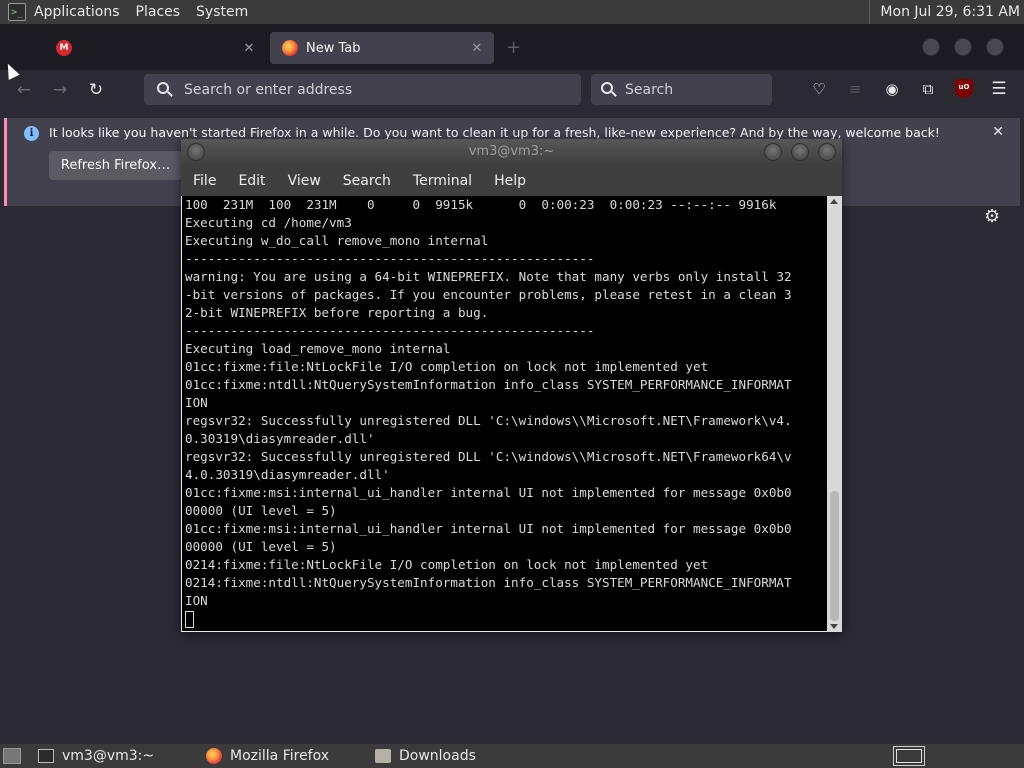  What do you see at coordinates (12, 756) in the screenshot?
I see `show-desktop-button` at bounding box center [12, 756].